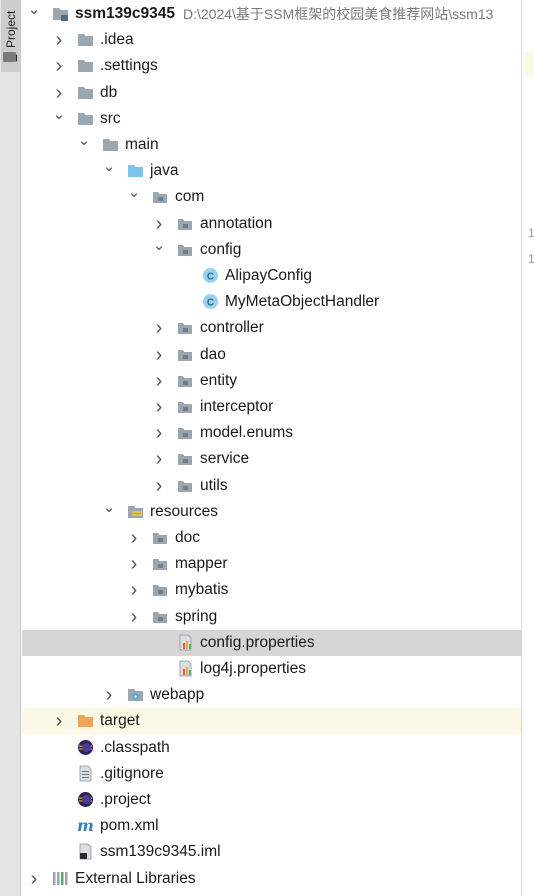  Describe the element at coordinates (271, 590) in the screenshot. I see `tree-row: › mybatis` at that location.